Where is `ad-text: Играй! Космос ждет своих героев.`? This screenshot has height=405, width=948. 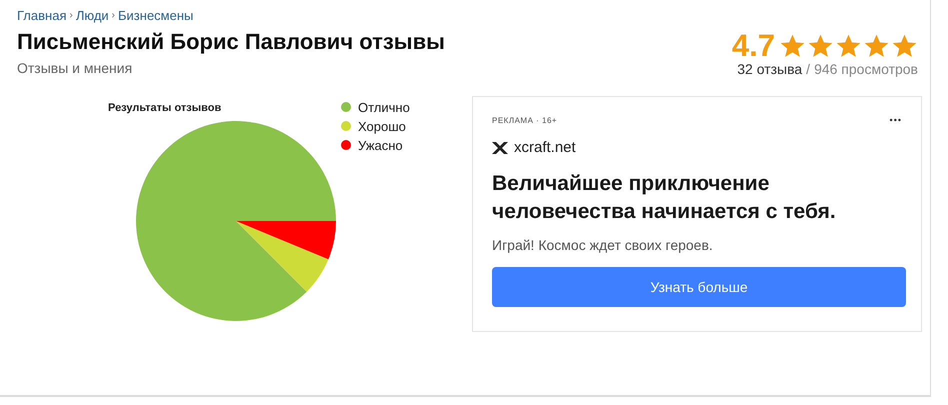
ad-text: Играй! Космос ждет своих героев. is located at coordinates (603, 245).